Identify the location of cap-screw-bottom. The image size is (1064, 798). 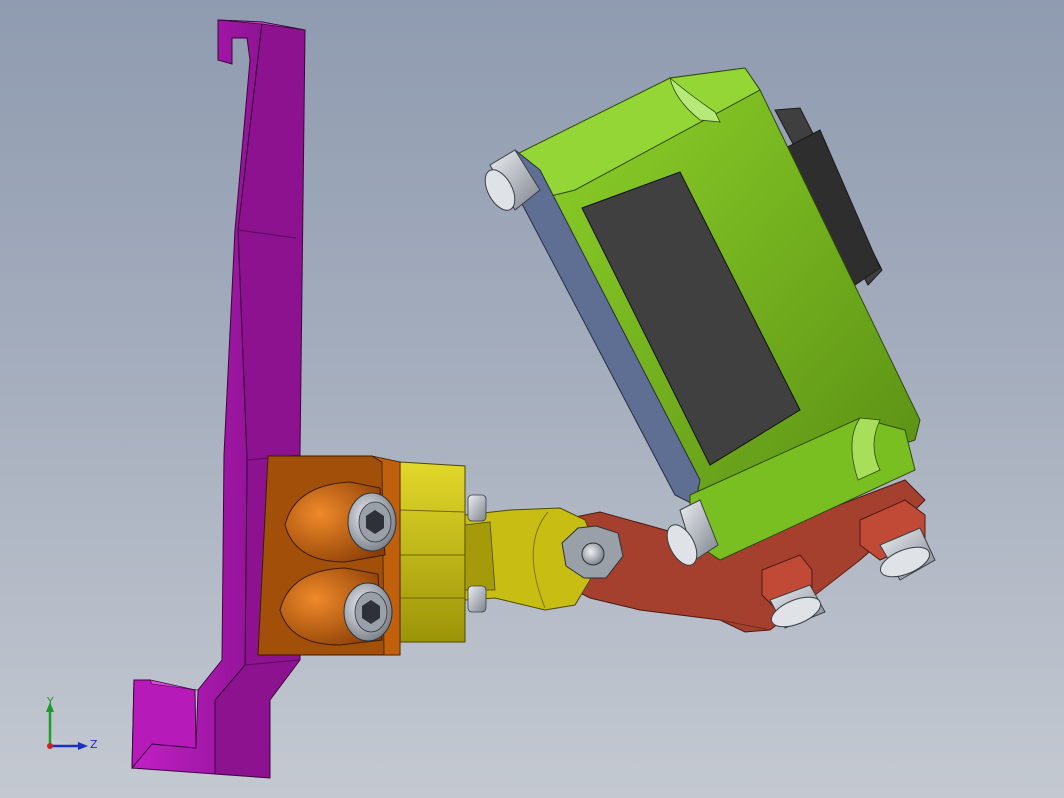
(368, 612).